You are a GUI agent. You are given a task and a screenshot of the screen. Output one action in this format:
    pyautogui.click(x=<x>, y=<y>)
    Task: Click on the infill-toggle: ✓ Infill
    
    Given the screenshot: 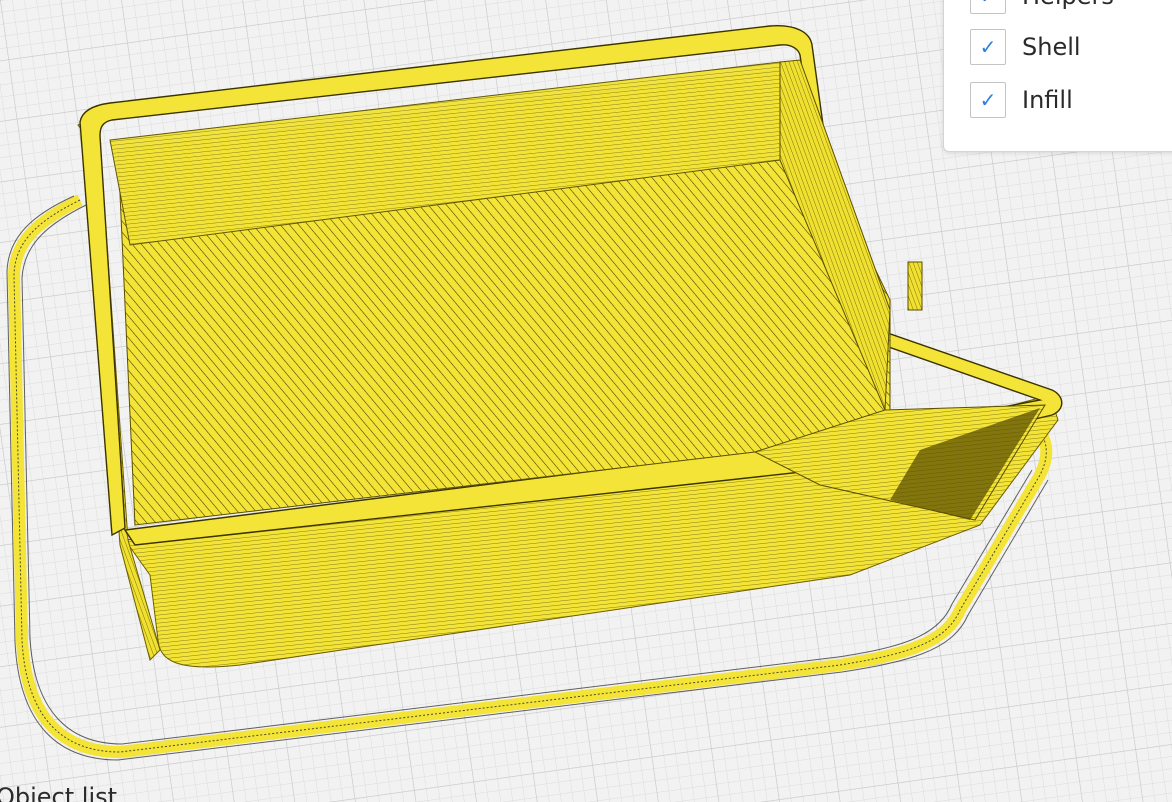 What is the action you would take?
    pyautogui.click(x=1021, y=100)
    